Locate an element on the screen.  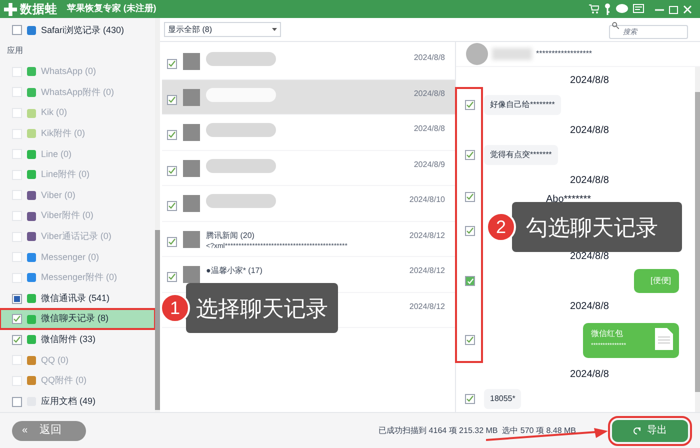
received-message: 觉得有点突******* is located at coordinates (521, 155).